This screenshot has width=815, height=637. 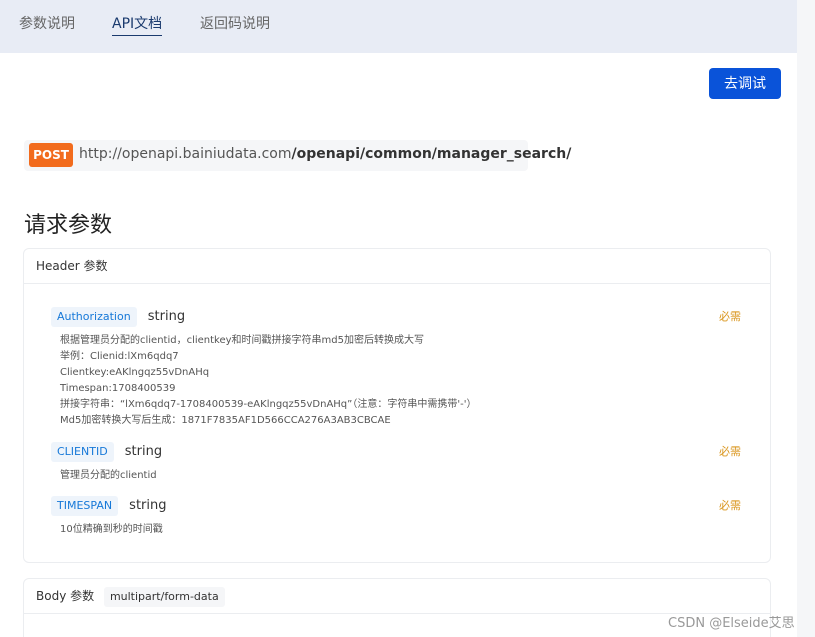 I want to click on param-name: Authorization, so click(x=94, y=316).